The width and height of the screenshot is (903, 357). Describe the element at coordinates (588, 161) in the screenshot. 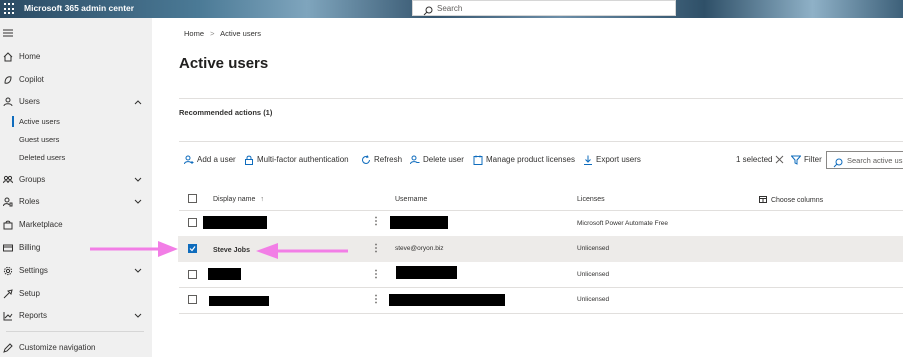

I see `download-icon` at that location.